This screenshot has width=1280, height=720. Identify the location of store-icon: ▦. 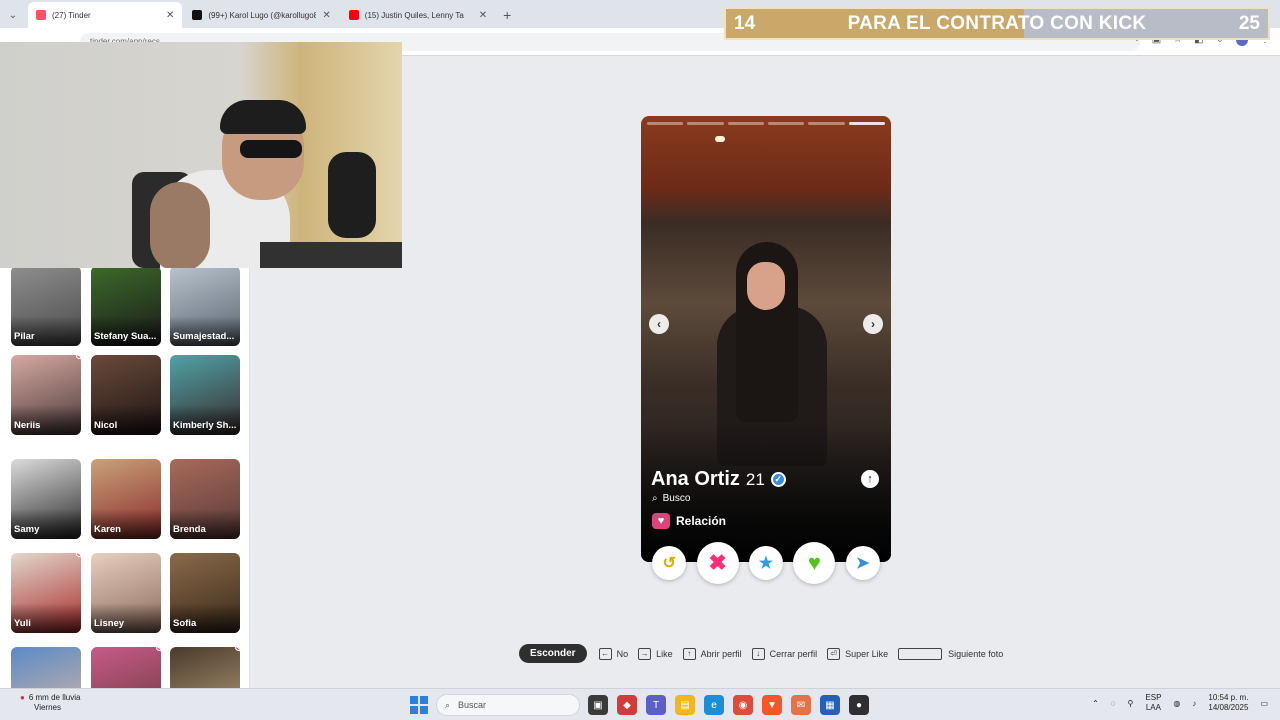
(830, 705).